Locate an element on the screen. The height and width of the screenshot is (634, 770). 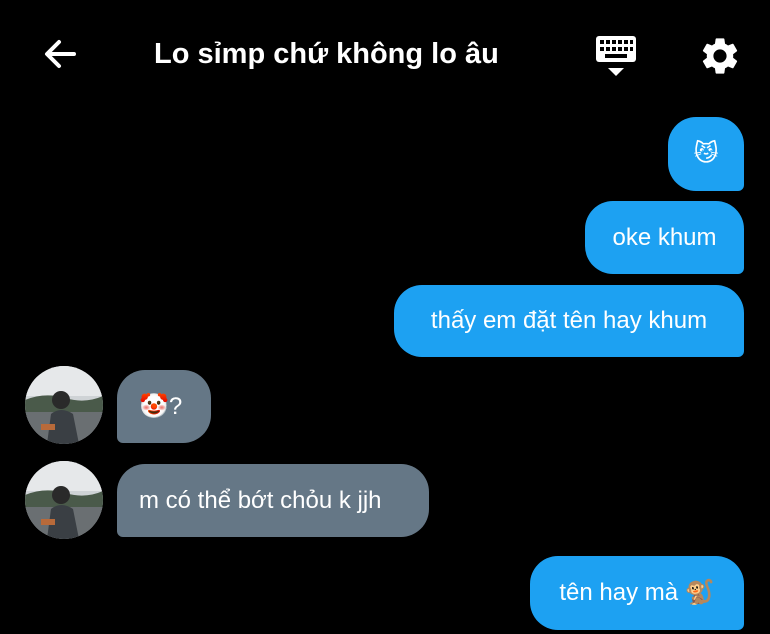
keyboard-icon is located at coordinates (616, 56).